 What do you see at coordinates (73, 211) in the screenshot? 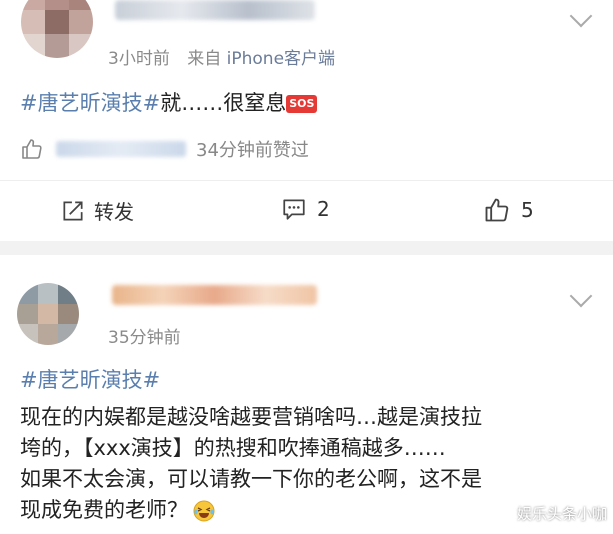
I see `share-icon` at bounding box center [73, 211].